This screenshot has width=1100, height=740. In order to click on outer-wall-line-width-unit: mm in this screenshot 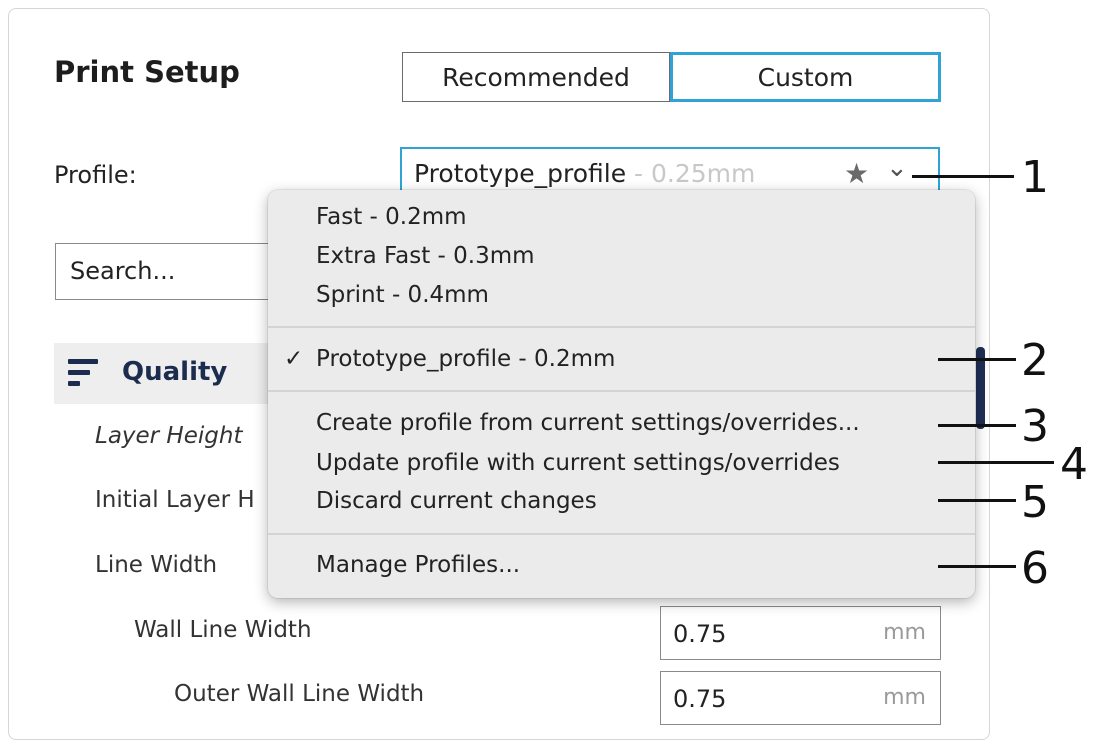, I will do `click(904, 697)`.